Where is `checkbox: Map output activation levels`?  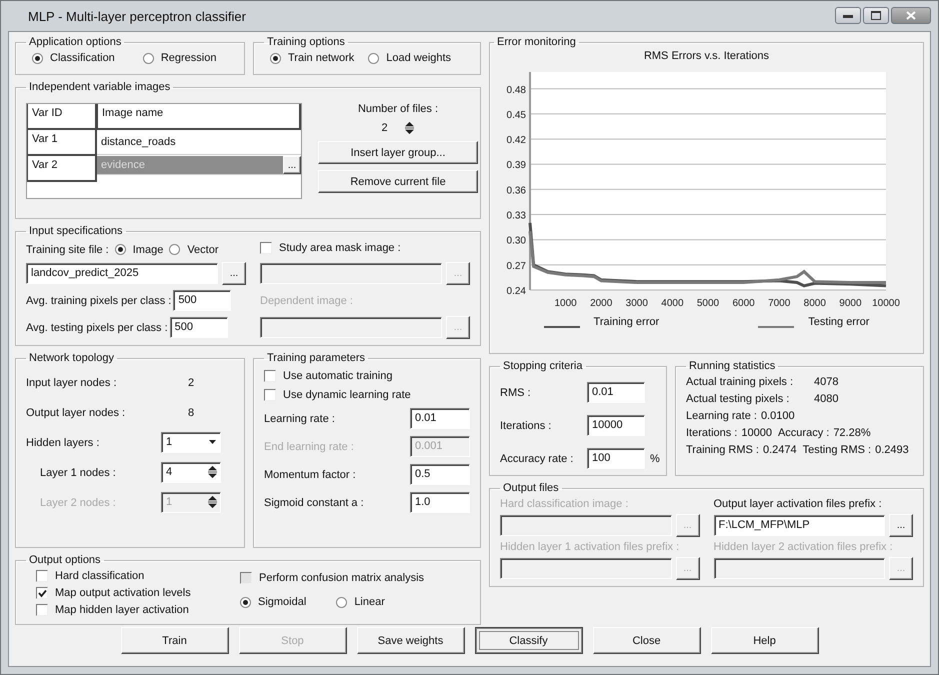 checkbox: Map output activation levels is located at coordinates (138, 593).